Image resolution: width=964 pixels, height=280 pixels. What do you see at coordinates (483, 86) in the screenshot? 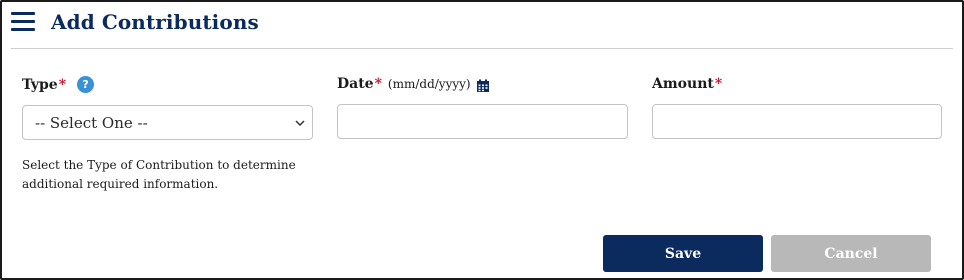
I see `calendar-icon` at bounding box center [483, 86].